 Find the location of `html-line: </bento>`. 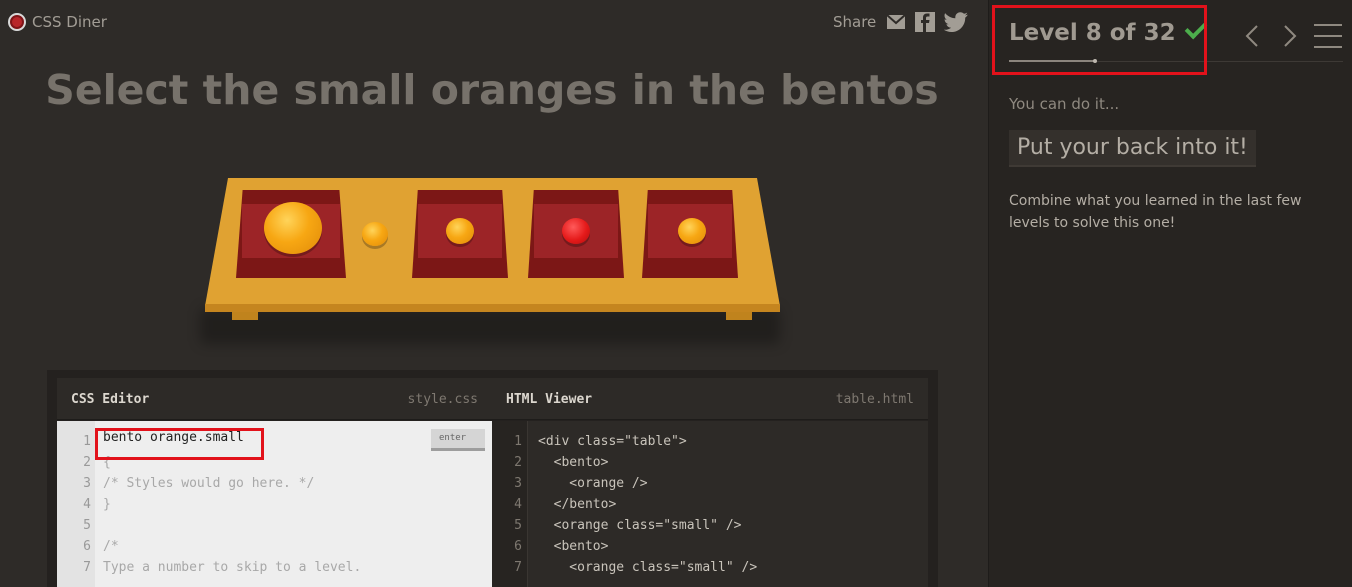

html-line: </bento> is located at coordinates (577, 504).